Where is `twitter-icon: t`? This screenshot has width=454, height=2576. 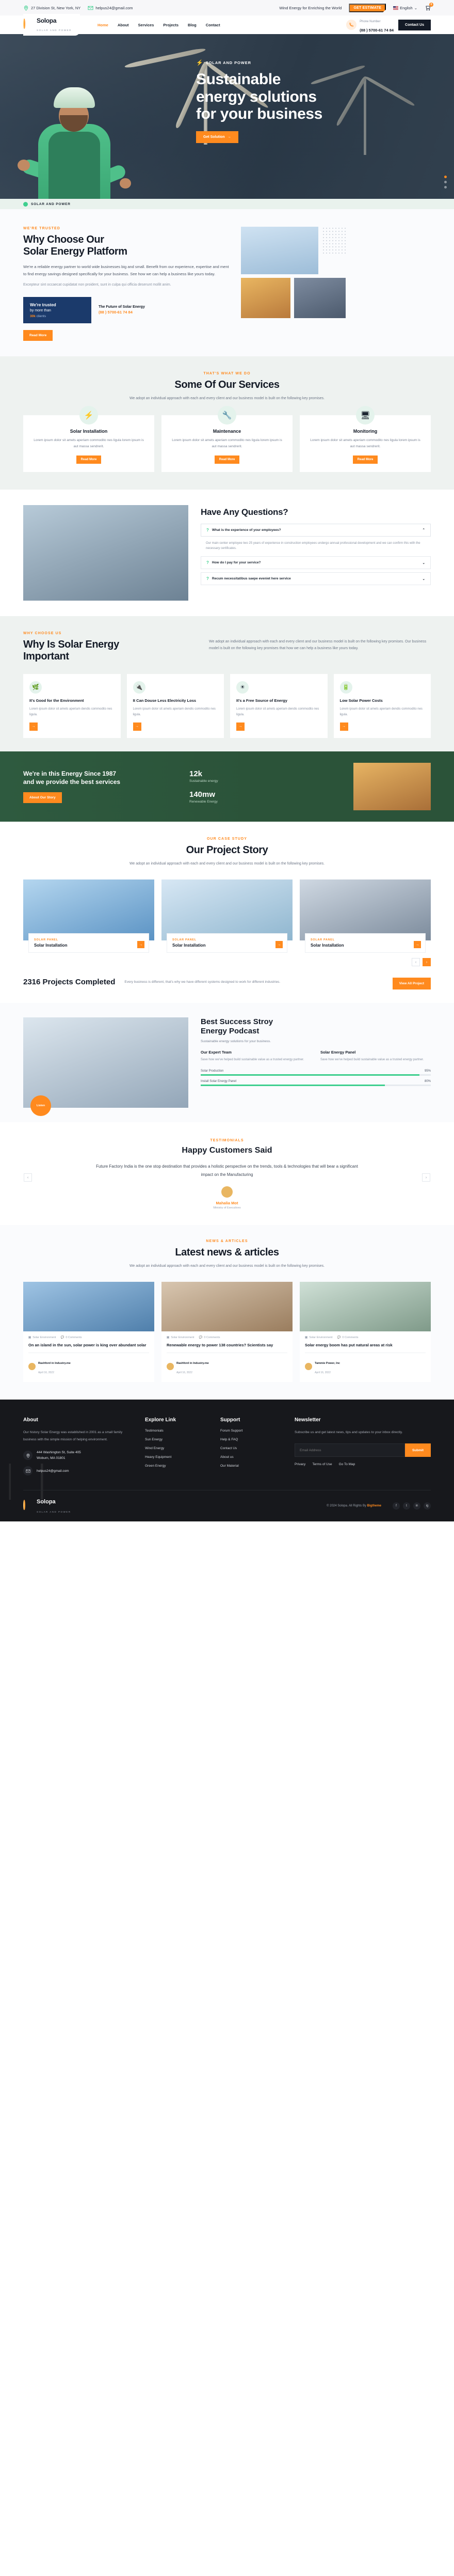 twitter-icon: t is located at coordinates (406, 1506).